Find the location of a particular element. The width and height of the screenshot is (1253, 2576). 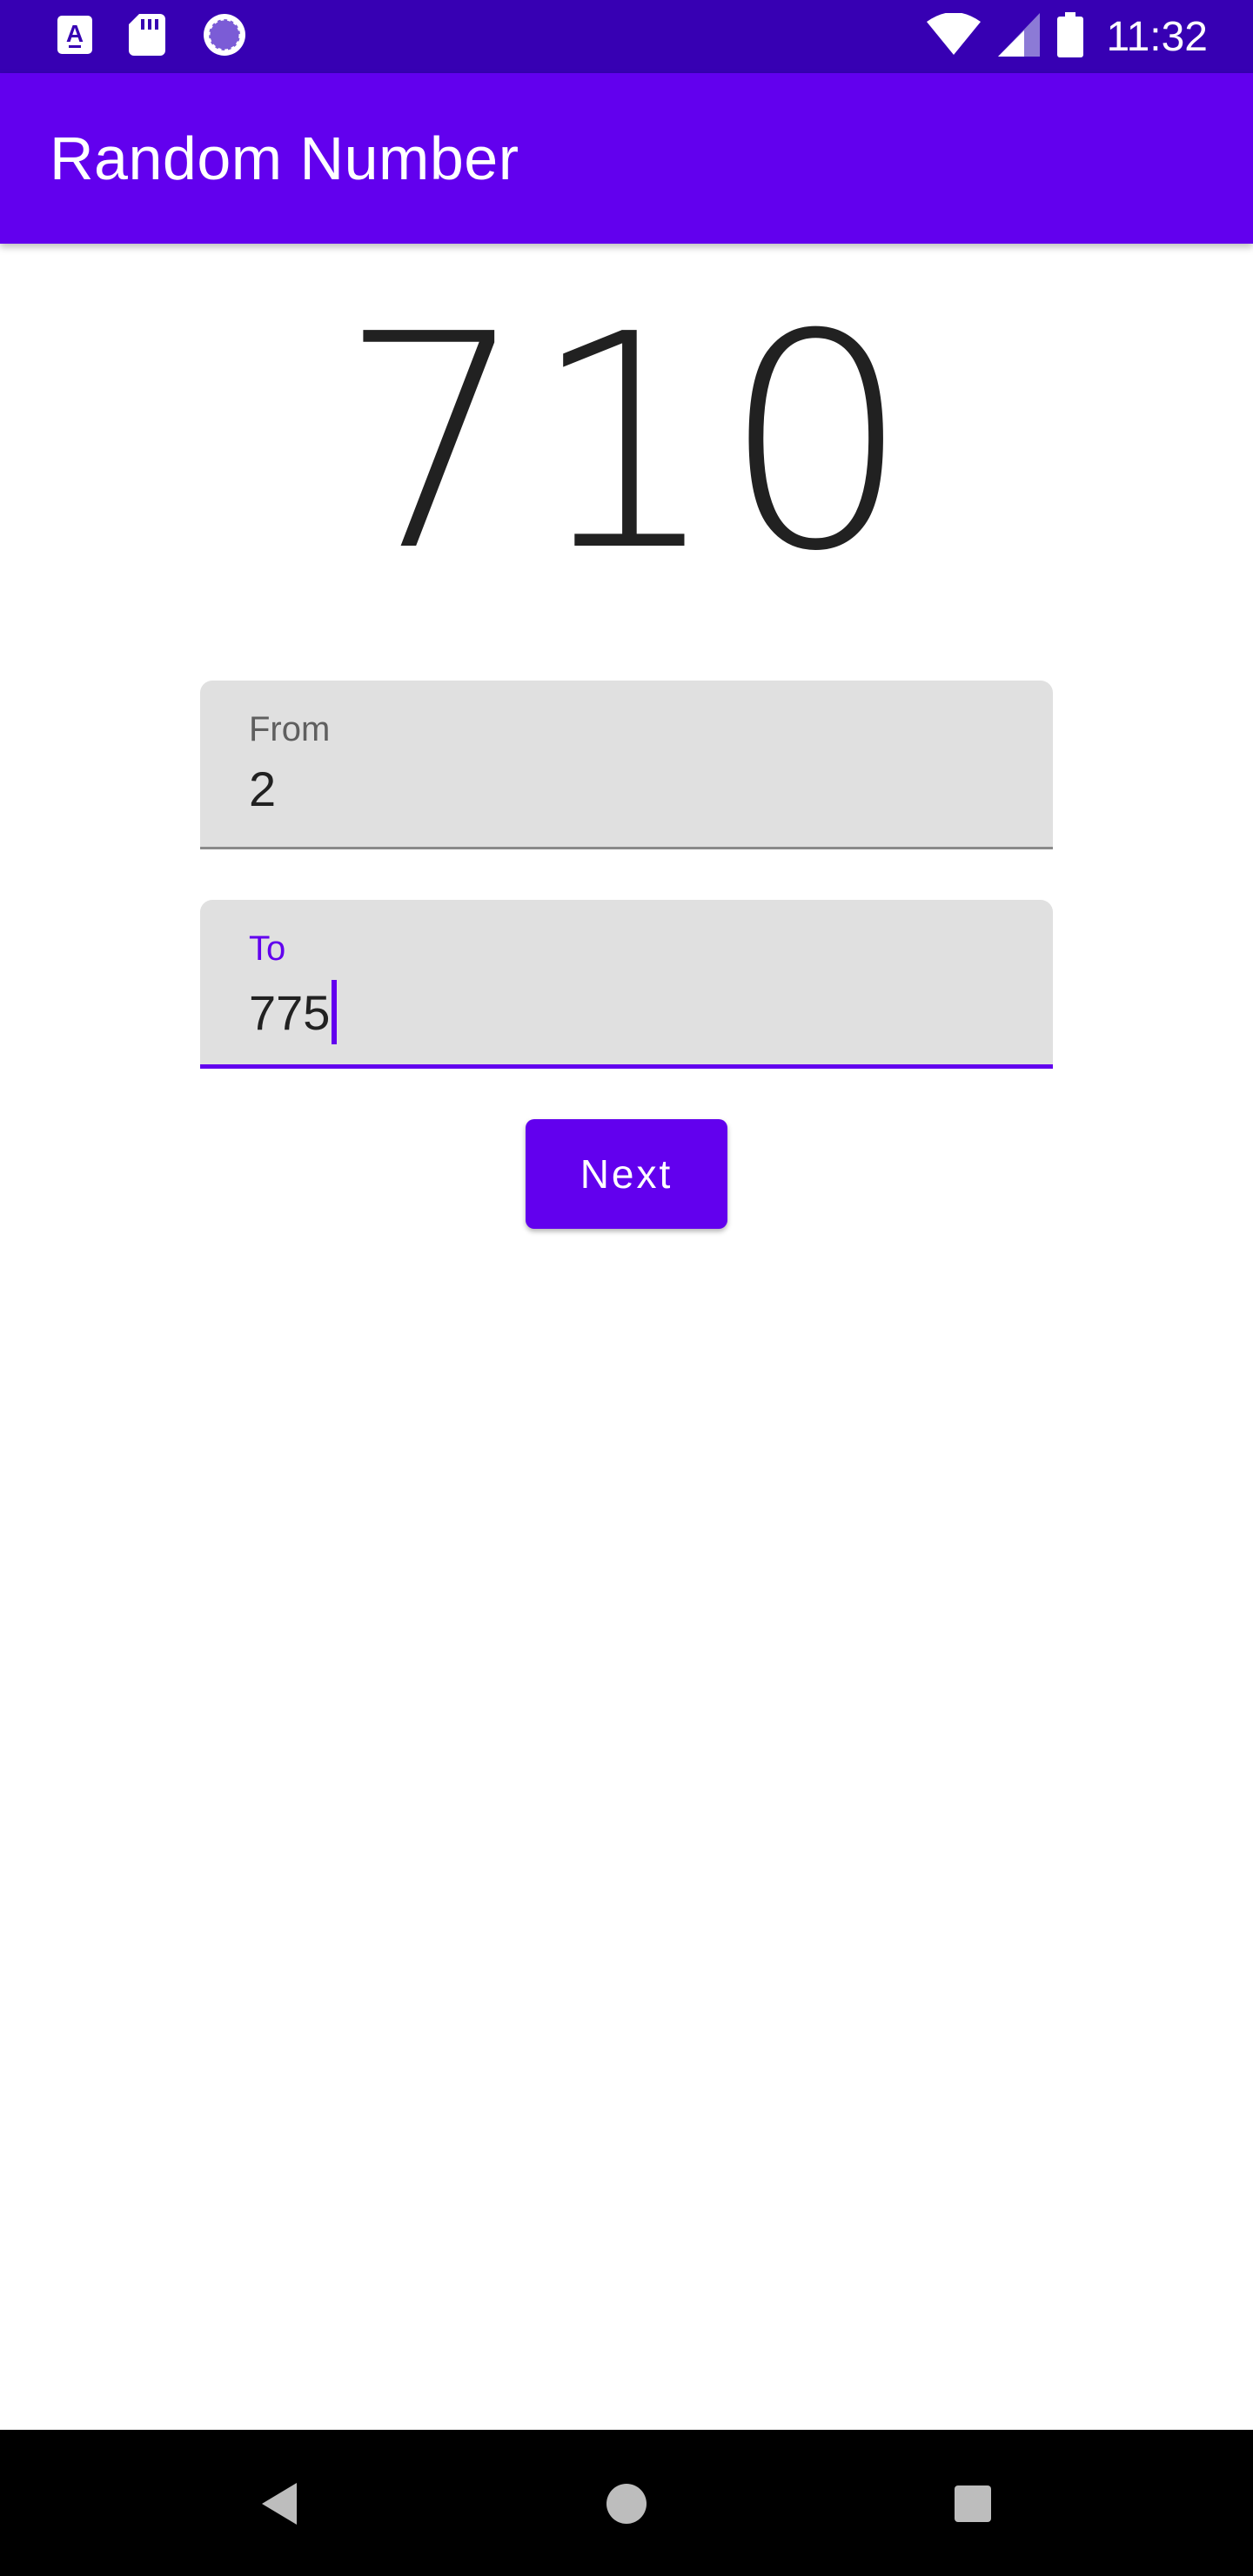

next-button: Next is located at coordinates (626, 1174).